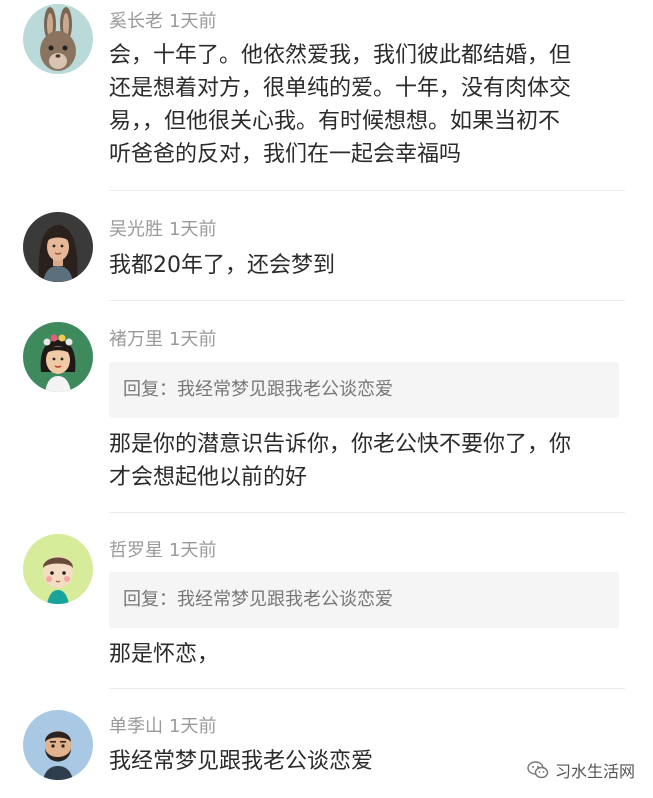  I want to click on username: 褚万里, so click(136, 339).